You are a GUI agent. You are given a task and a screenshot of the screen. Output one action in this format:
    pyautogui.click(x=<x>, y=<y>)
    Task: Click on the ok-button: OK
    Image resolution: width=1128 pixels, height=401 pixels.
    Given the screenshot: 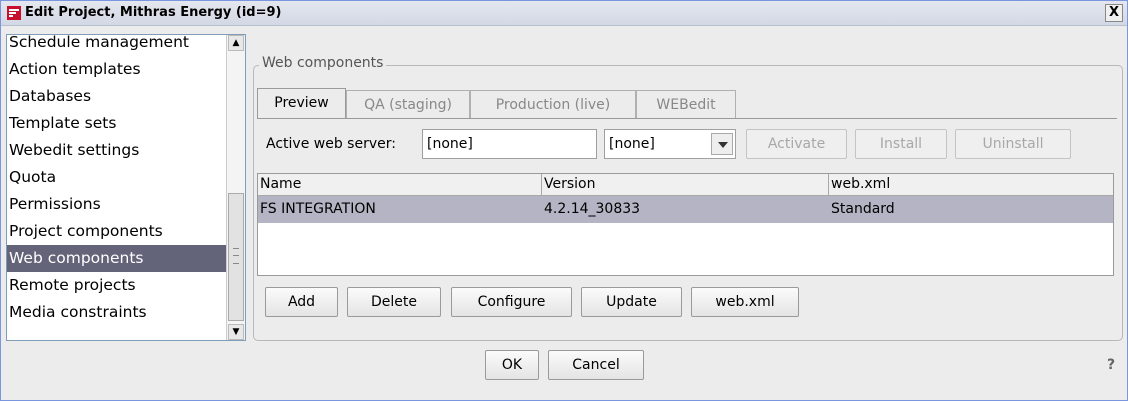 What is the action you would take?
    pyautogui.click(x=512, y=365)
    